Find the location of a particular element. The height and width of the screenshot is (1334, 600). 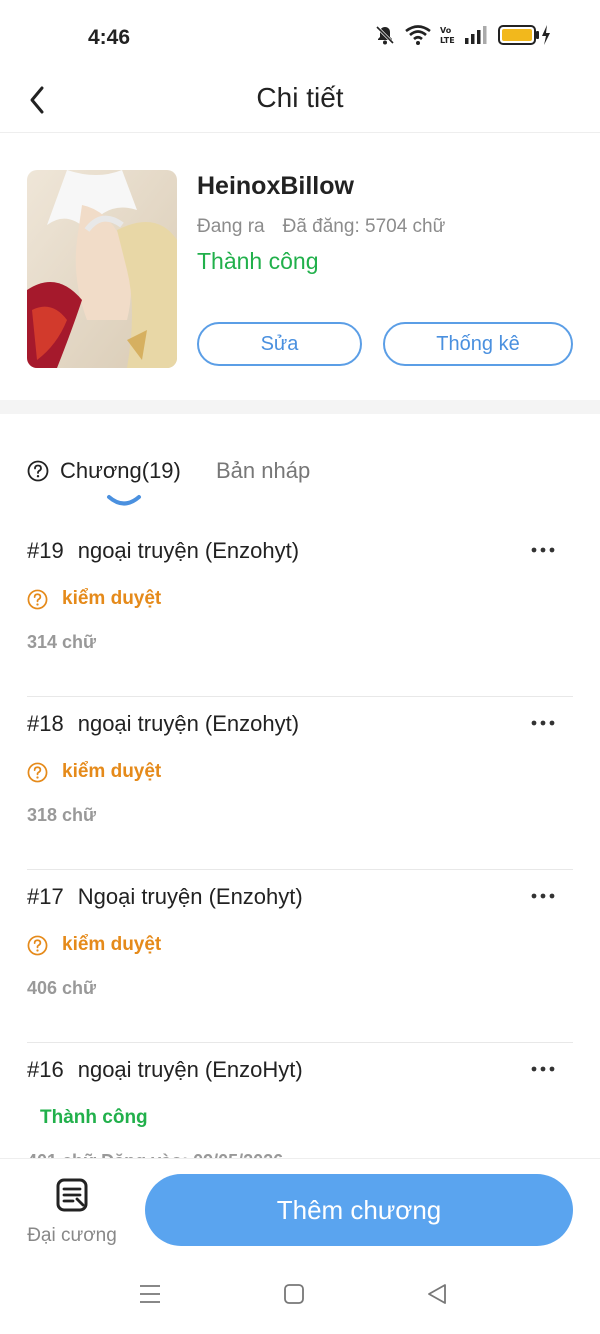

stats-button: Thống kê is located at coordinates (478, 344).